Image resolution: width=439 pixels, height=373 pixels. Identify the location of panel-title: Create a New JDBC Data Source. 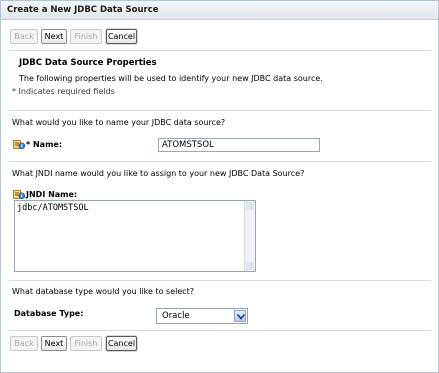
(83, 10).